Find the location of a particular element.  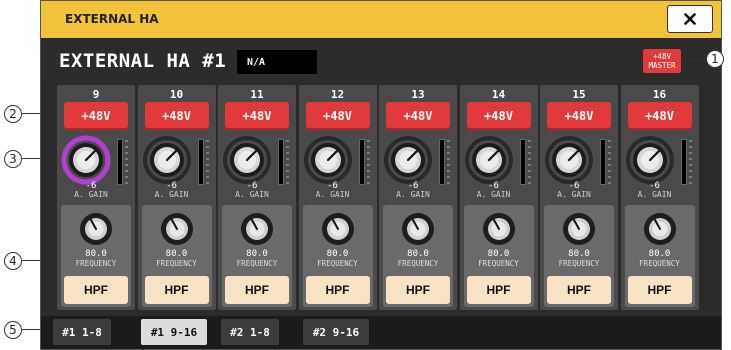

phantom-master-line2: MASTER is located at coordinates (662, 65).